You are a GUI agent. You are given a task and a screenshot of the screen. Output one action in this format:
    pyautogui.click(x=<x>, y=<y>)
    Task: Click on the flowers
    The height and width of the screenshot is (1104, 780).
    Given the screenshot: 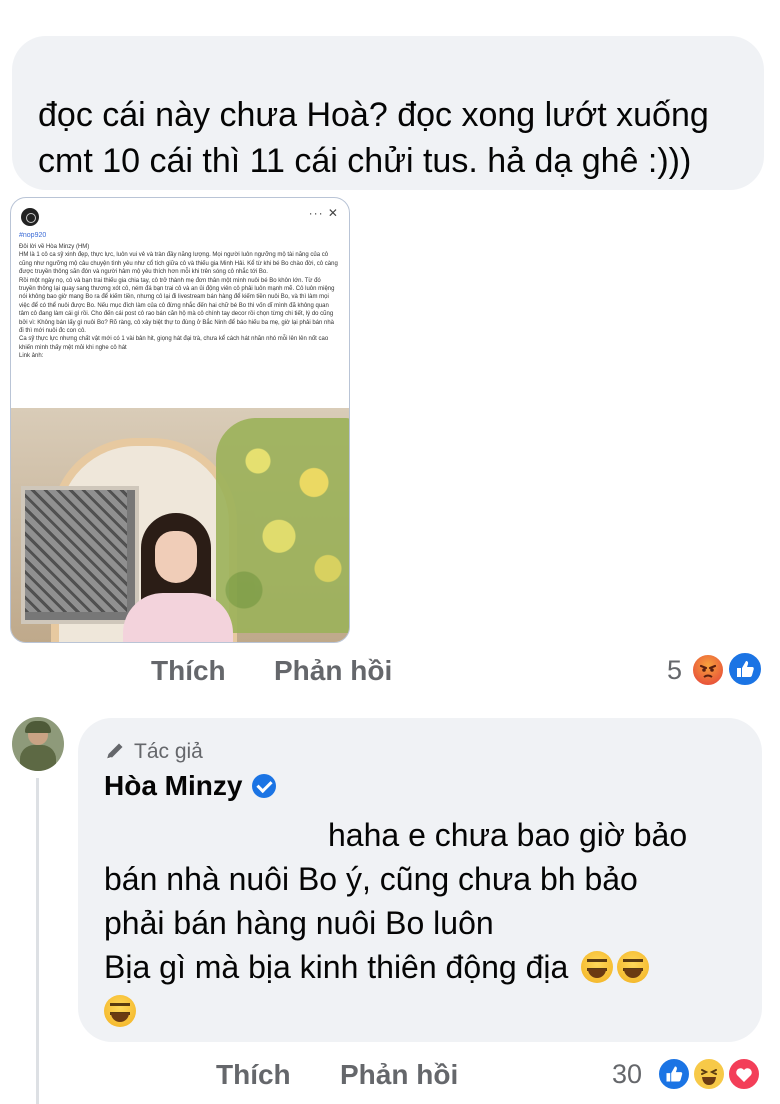 What is the action you would take?
    pyautogui.click(x=282, y=525)
    